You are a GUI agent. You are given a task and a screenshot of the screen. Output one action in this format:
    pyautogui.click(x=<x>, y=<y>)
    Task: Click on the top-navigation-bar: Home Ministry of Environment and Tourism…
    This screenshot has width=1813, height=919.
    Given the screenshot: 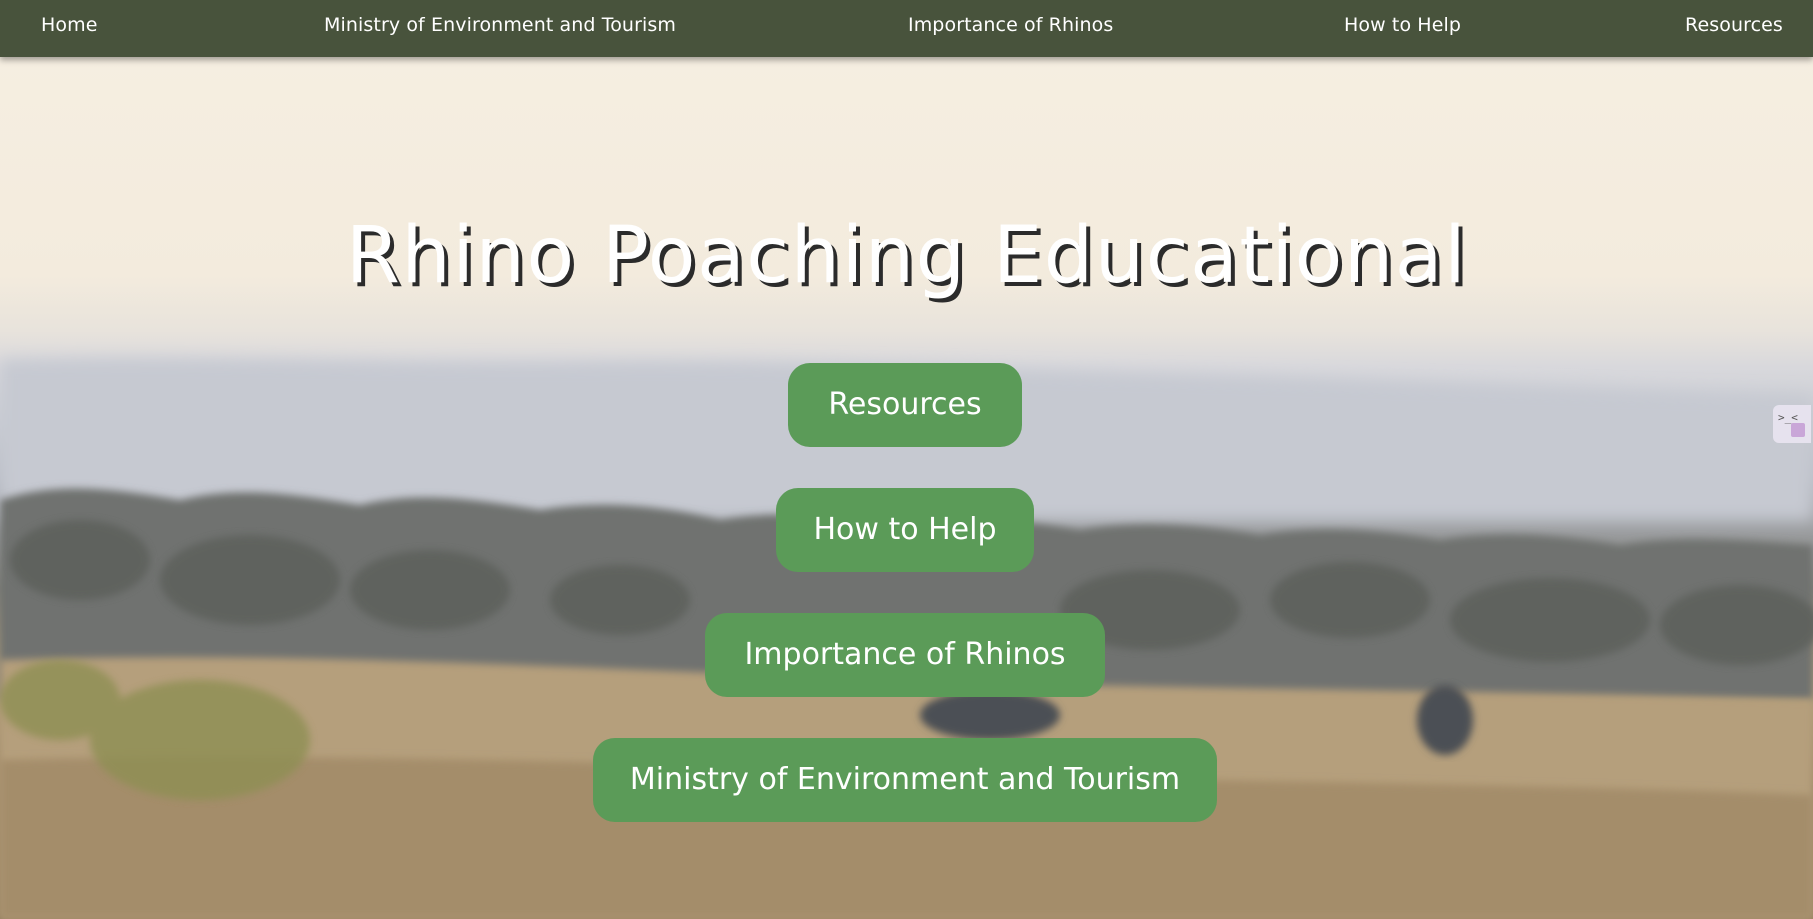 What is the action you would take?
    pyautogui.click(x=906, y=28)
    